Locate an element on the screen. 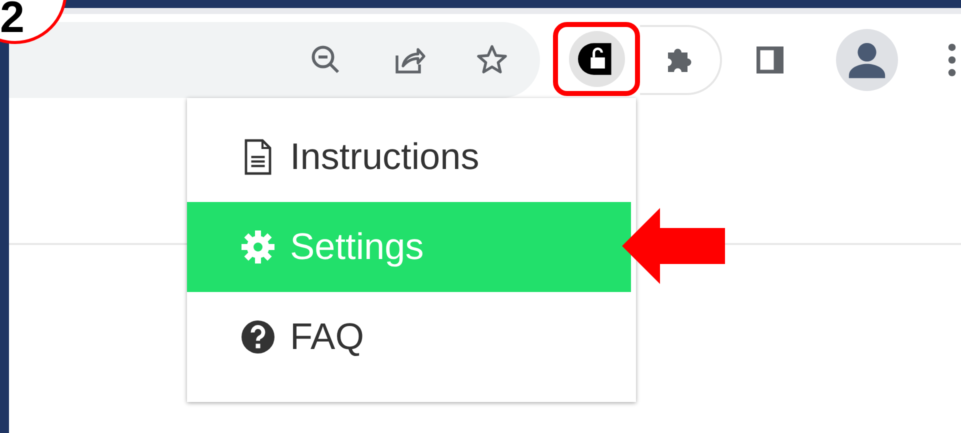  extensions-button is located at coordinates (681, 60).